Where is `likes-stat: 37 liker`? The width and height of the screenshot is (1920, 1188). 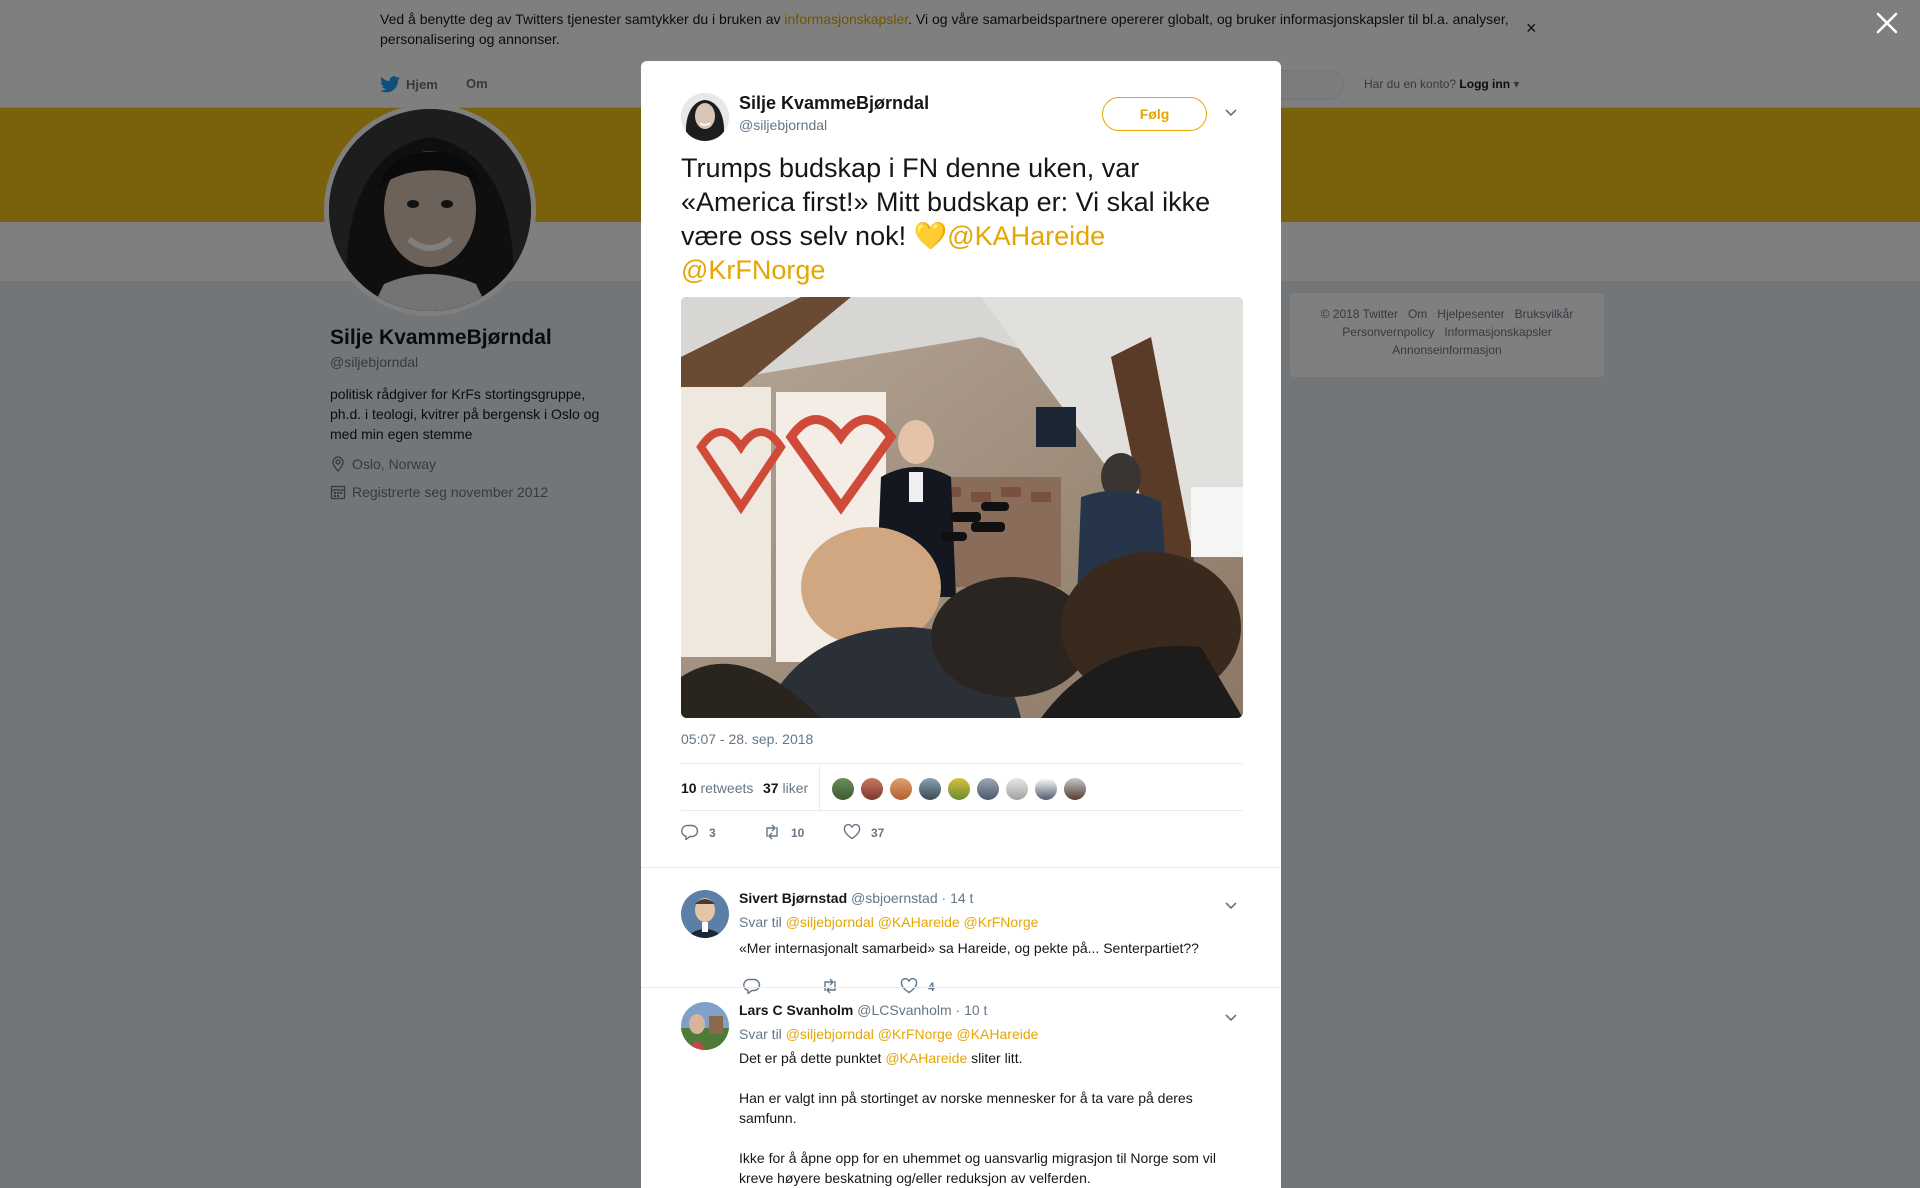
likes-stat: 37 liker is located at coordinates (785, 788).